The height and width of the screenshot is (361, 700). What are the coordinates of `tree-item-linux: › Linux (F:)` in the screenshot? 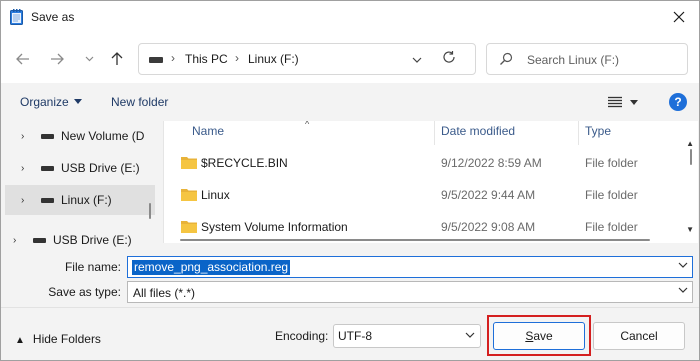 It's located at (80, 200).